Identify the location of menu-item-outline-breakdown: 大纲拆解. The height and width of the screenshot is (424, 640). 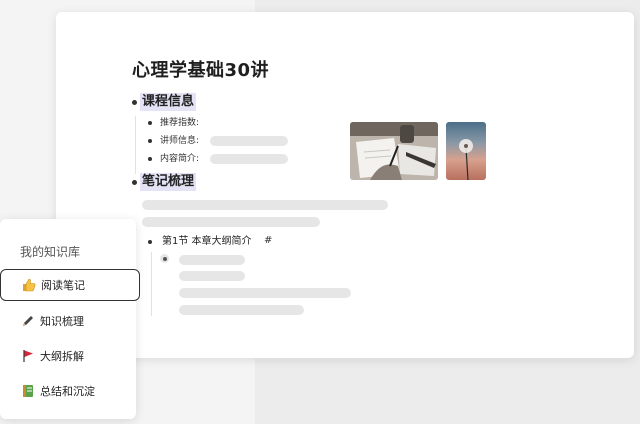
(70, 356).